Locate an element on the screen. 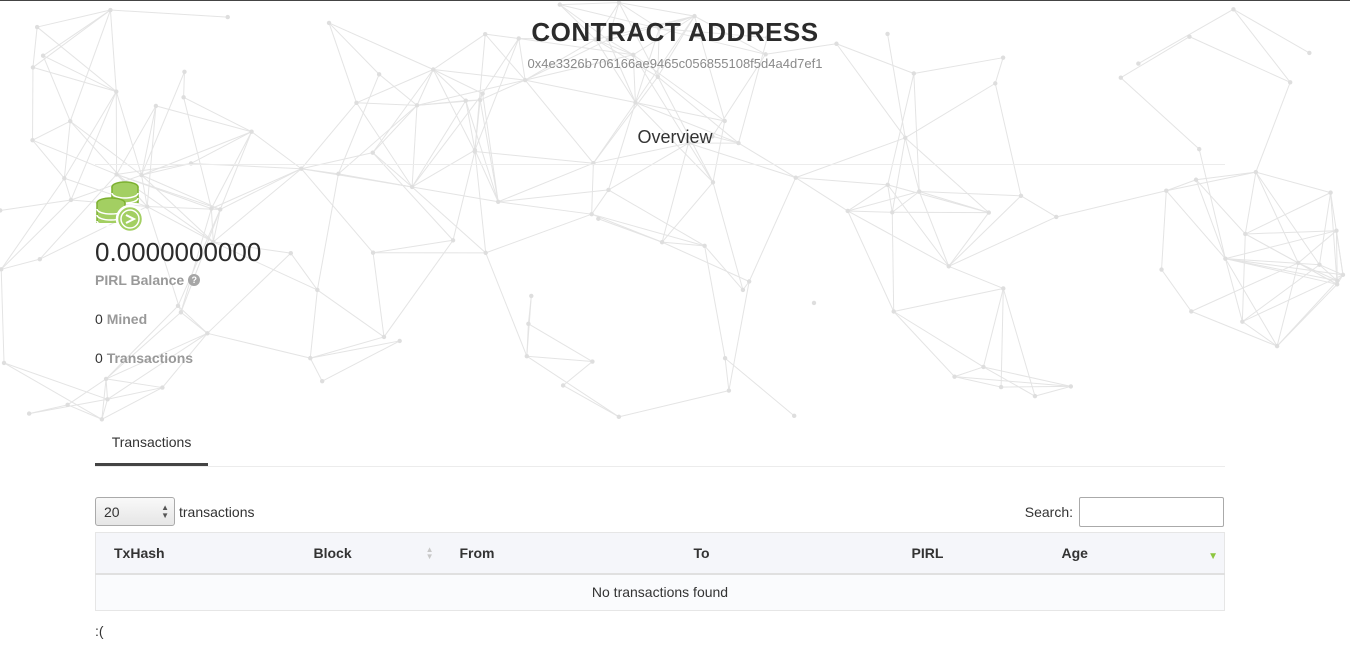  select-arrows-icon: ▲ ▼ is located at coordinates (165, 511).